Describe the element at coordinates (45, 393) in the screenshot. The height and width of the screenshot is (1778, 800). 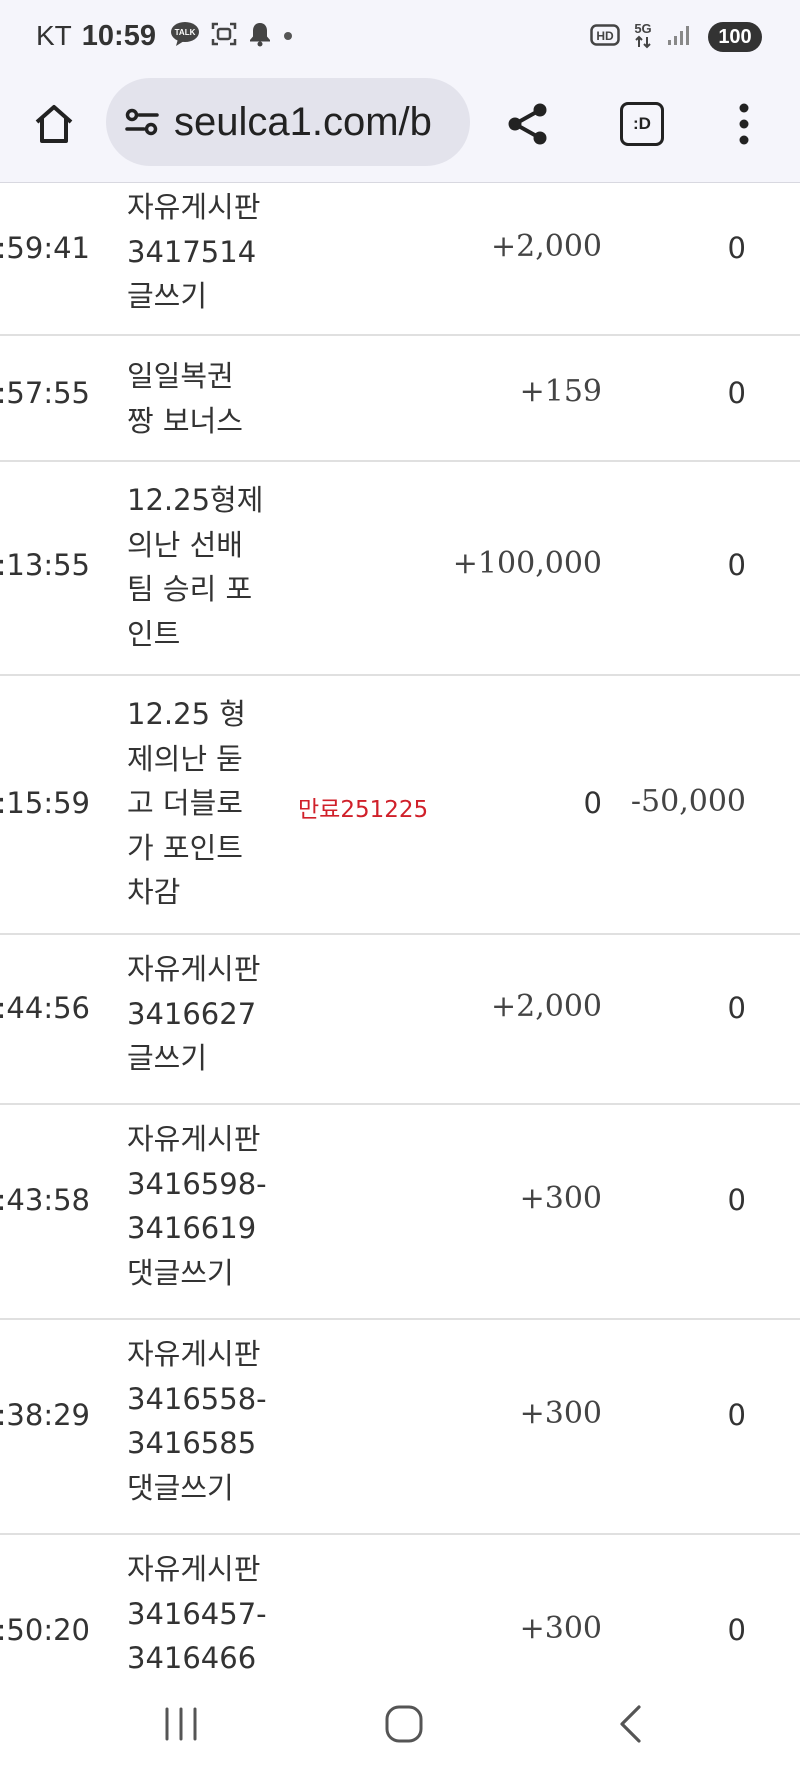
I see `row-time: 2:57:55` at that location.